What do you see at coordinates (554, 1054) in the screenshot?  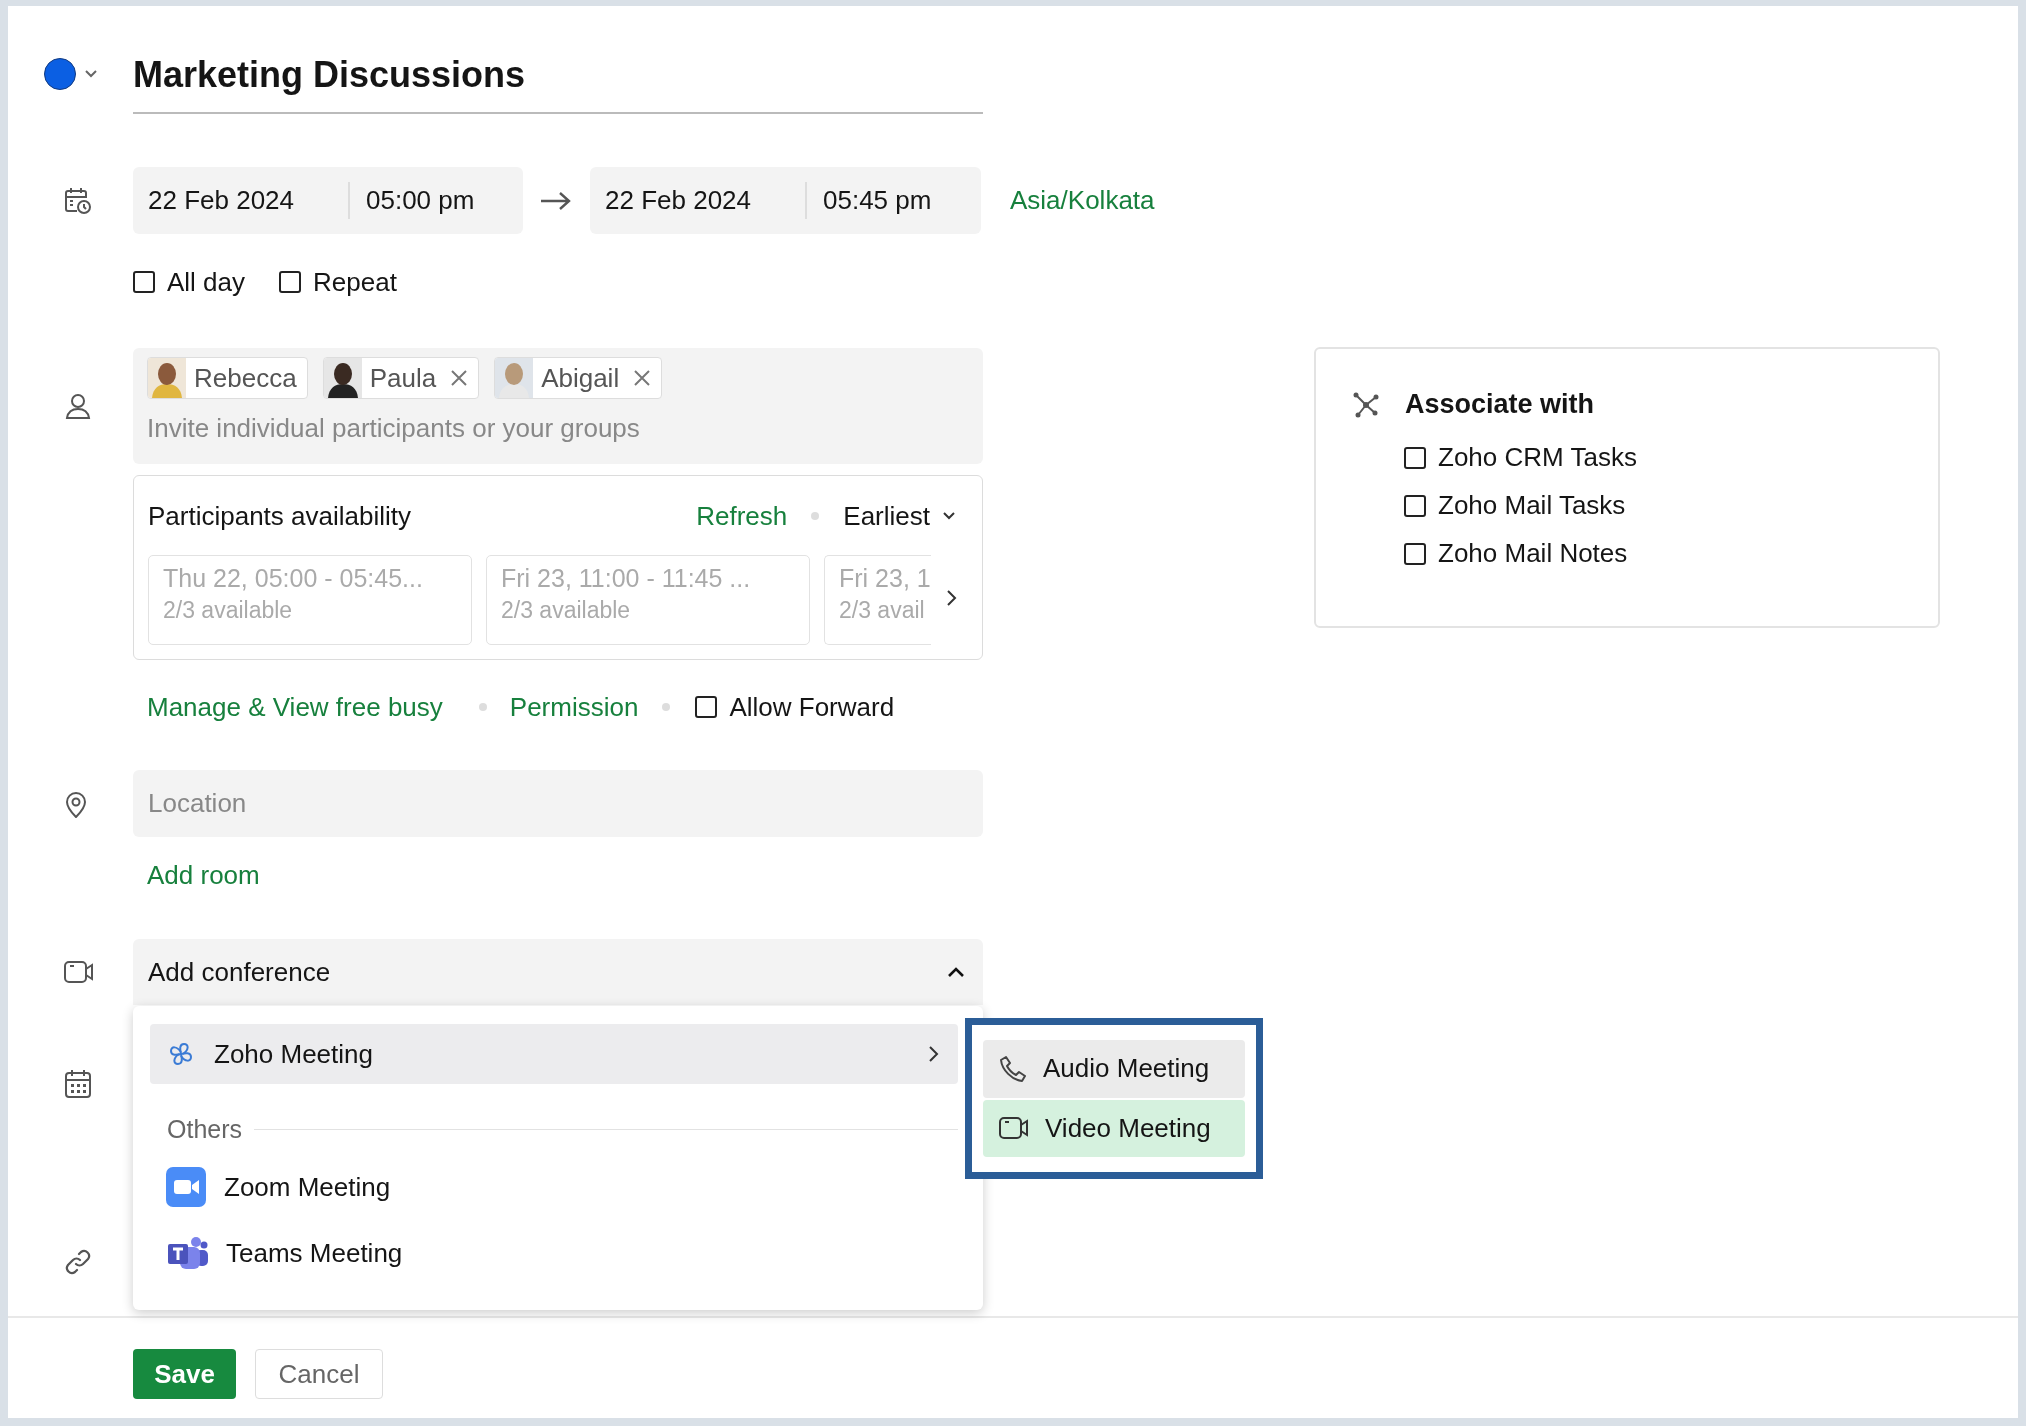 I see `menu-item: Zoho Meeting` at bounding box center [554, 1054].